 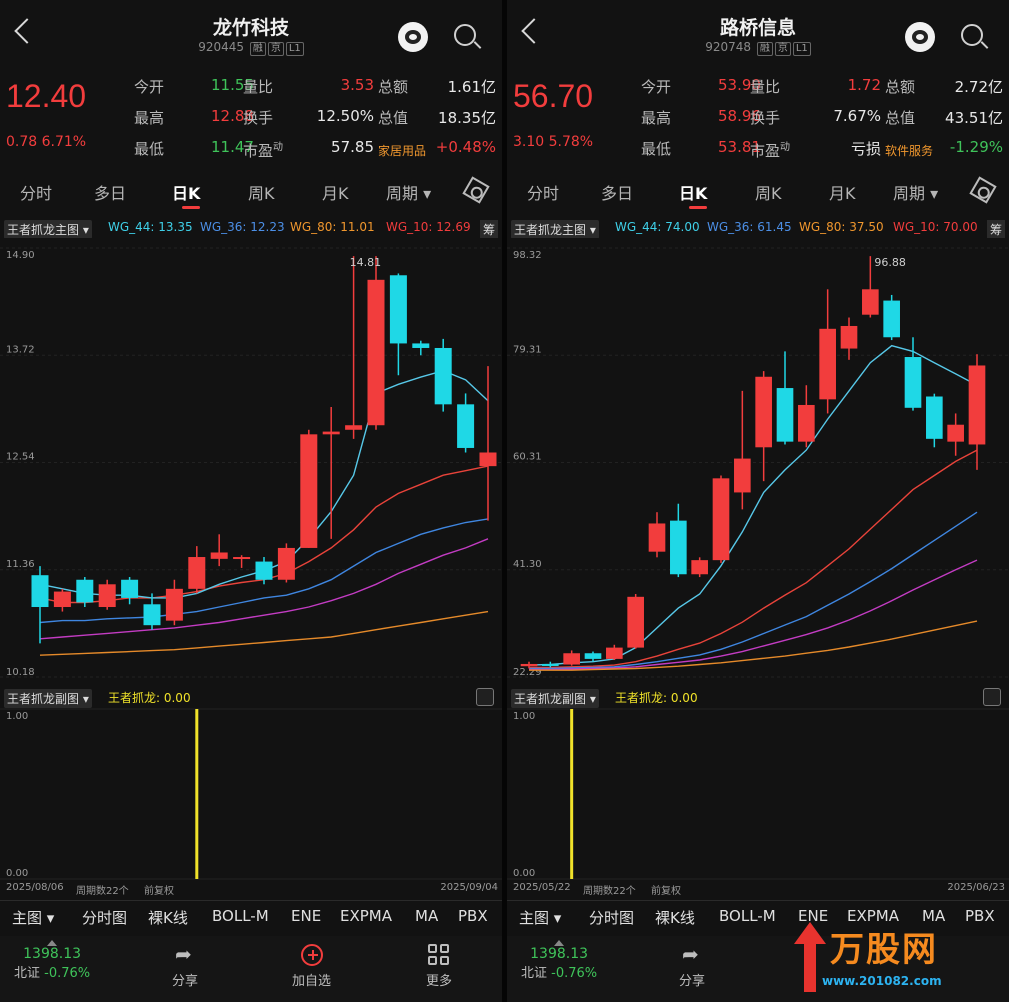 I want to click on toolbar-pbx: PBX, so click(x=473, y=916).